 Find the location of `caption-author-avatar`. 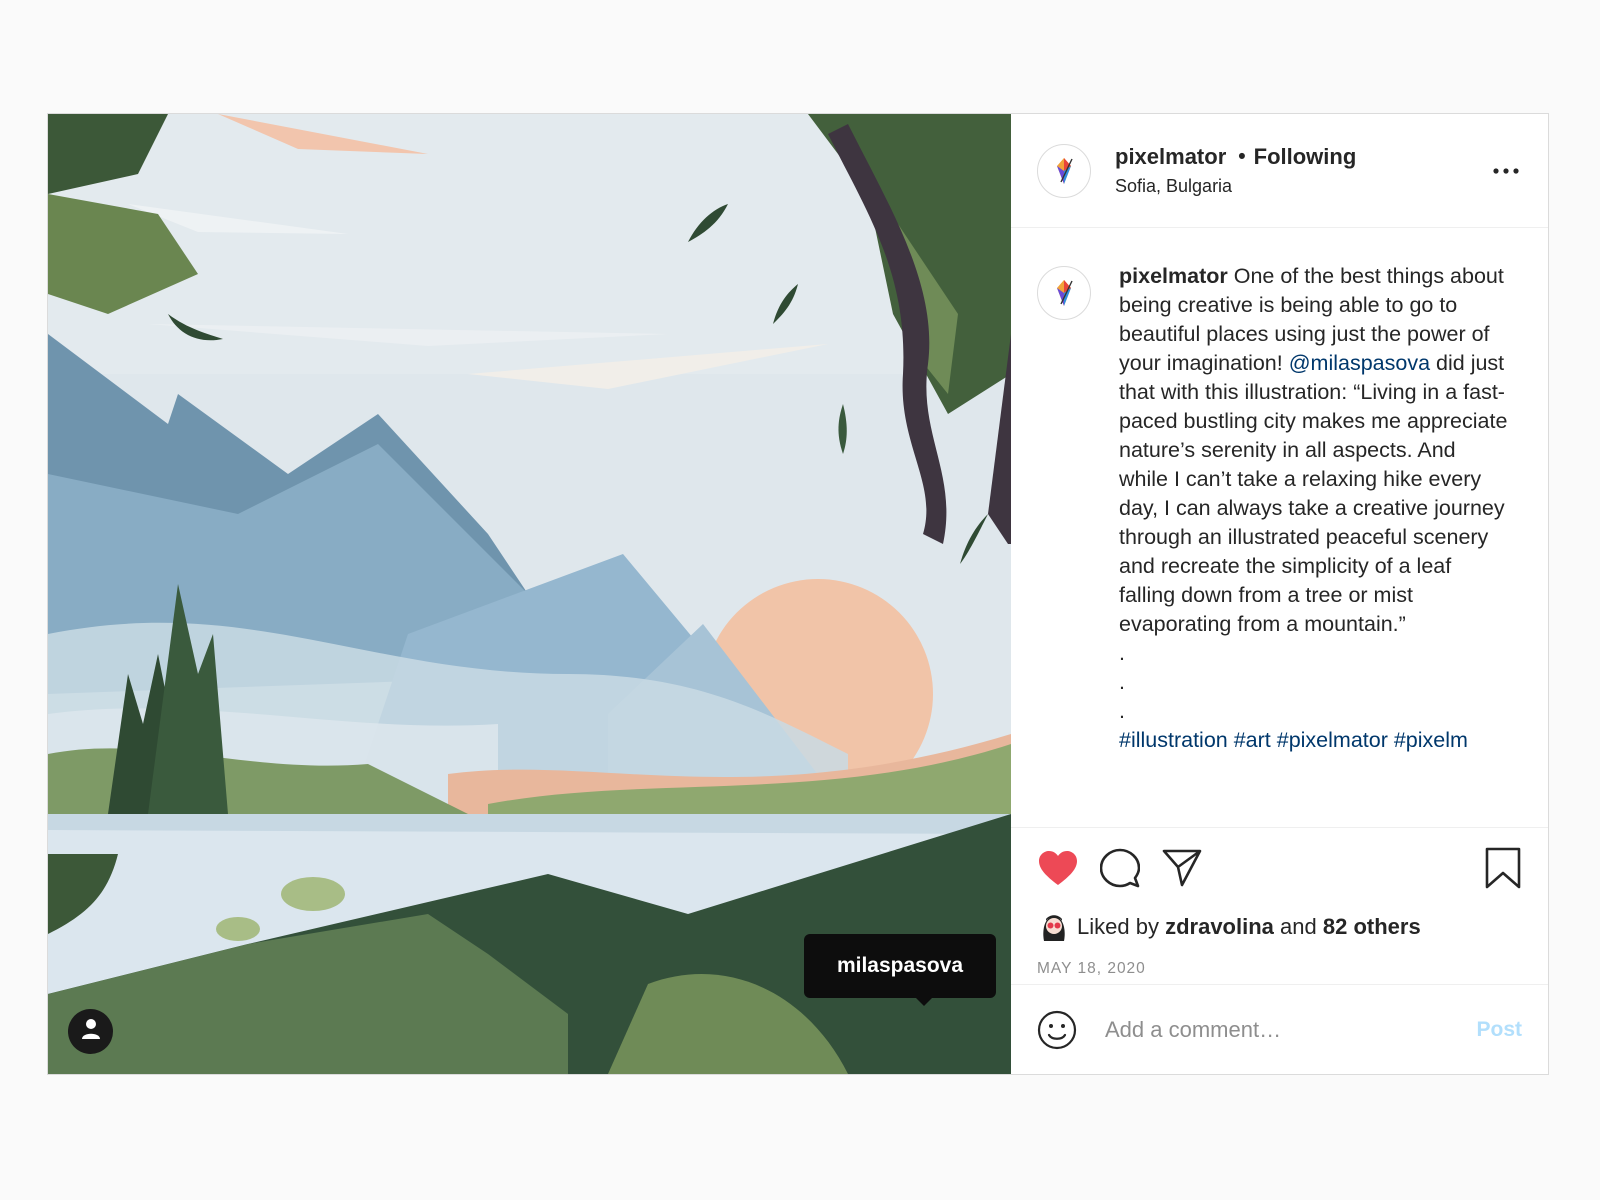

caption-author-avatar is located at coordinates (1064, 293).